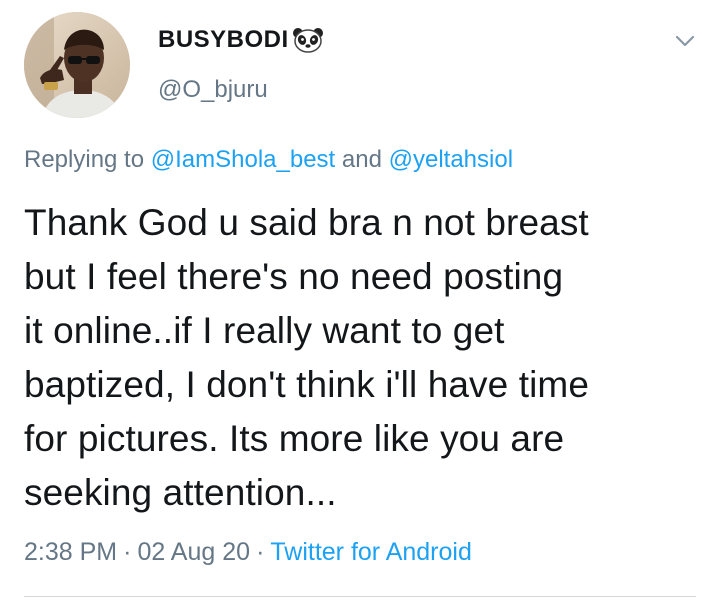 This screenshot has height=600, width=720. I want to click on avatar, so click(77, 65).